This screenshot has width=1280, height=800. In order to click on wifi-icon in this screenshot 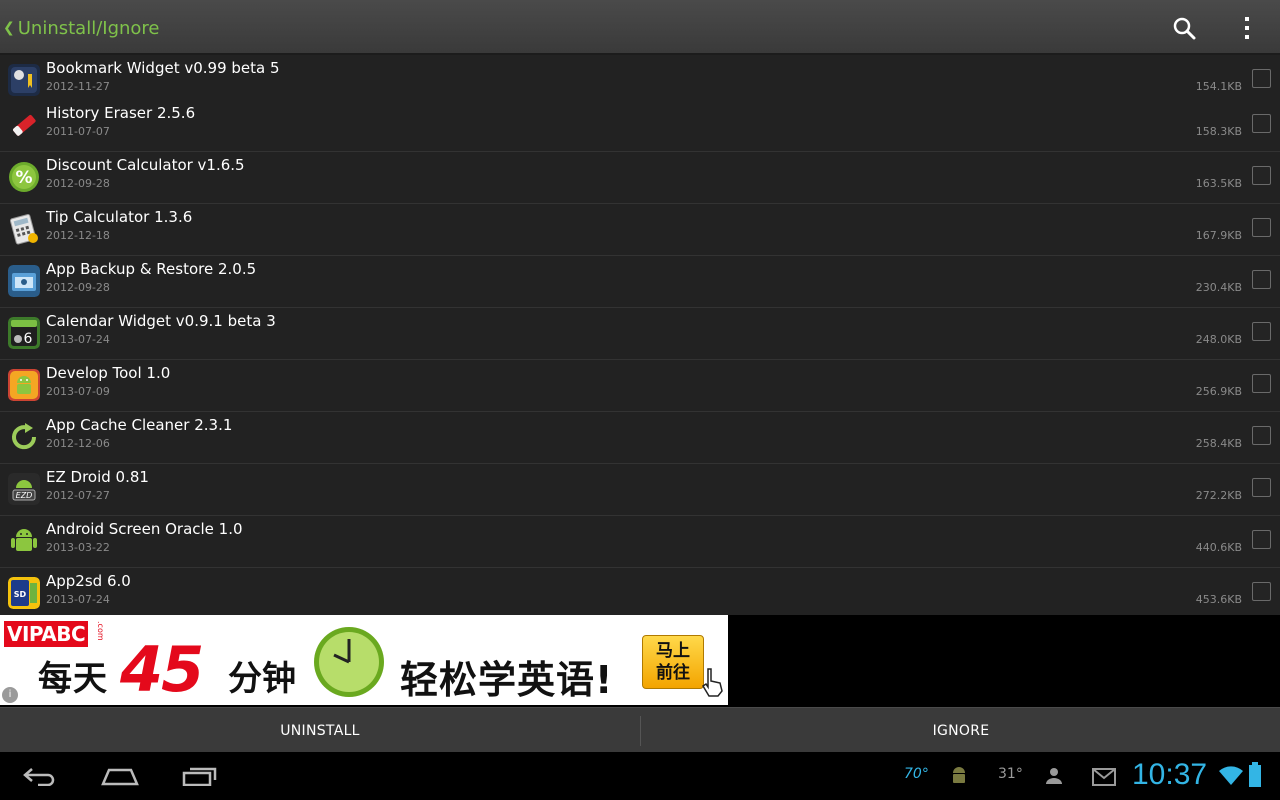, I will do `click(1231, 775)`.